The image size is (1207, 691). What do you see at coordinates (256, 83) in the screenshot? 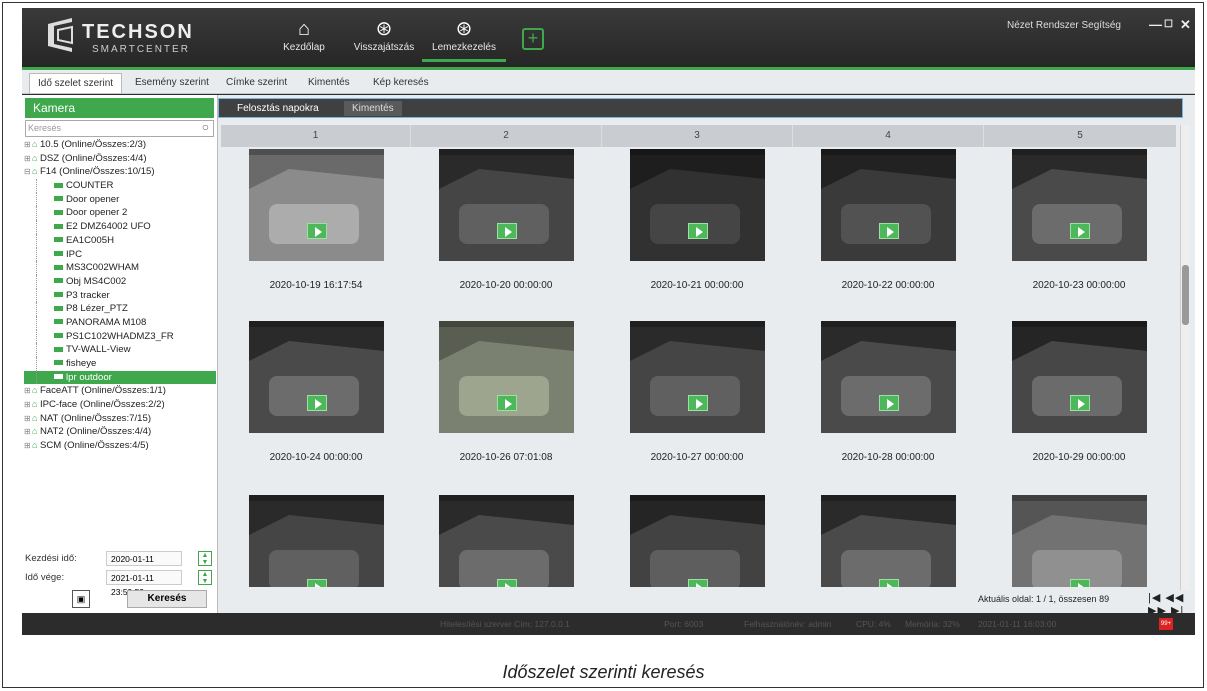
I see `tab-label: Címke szerint` at bounding box center [256, 83].